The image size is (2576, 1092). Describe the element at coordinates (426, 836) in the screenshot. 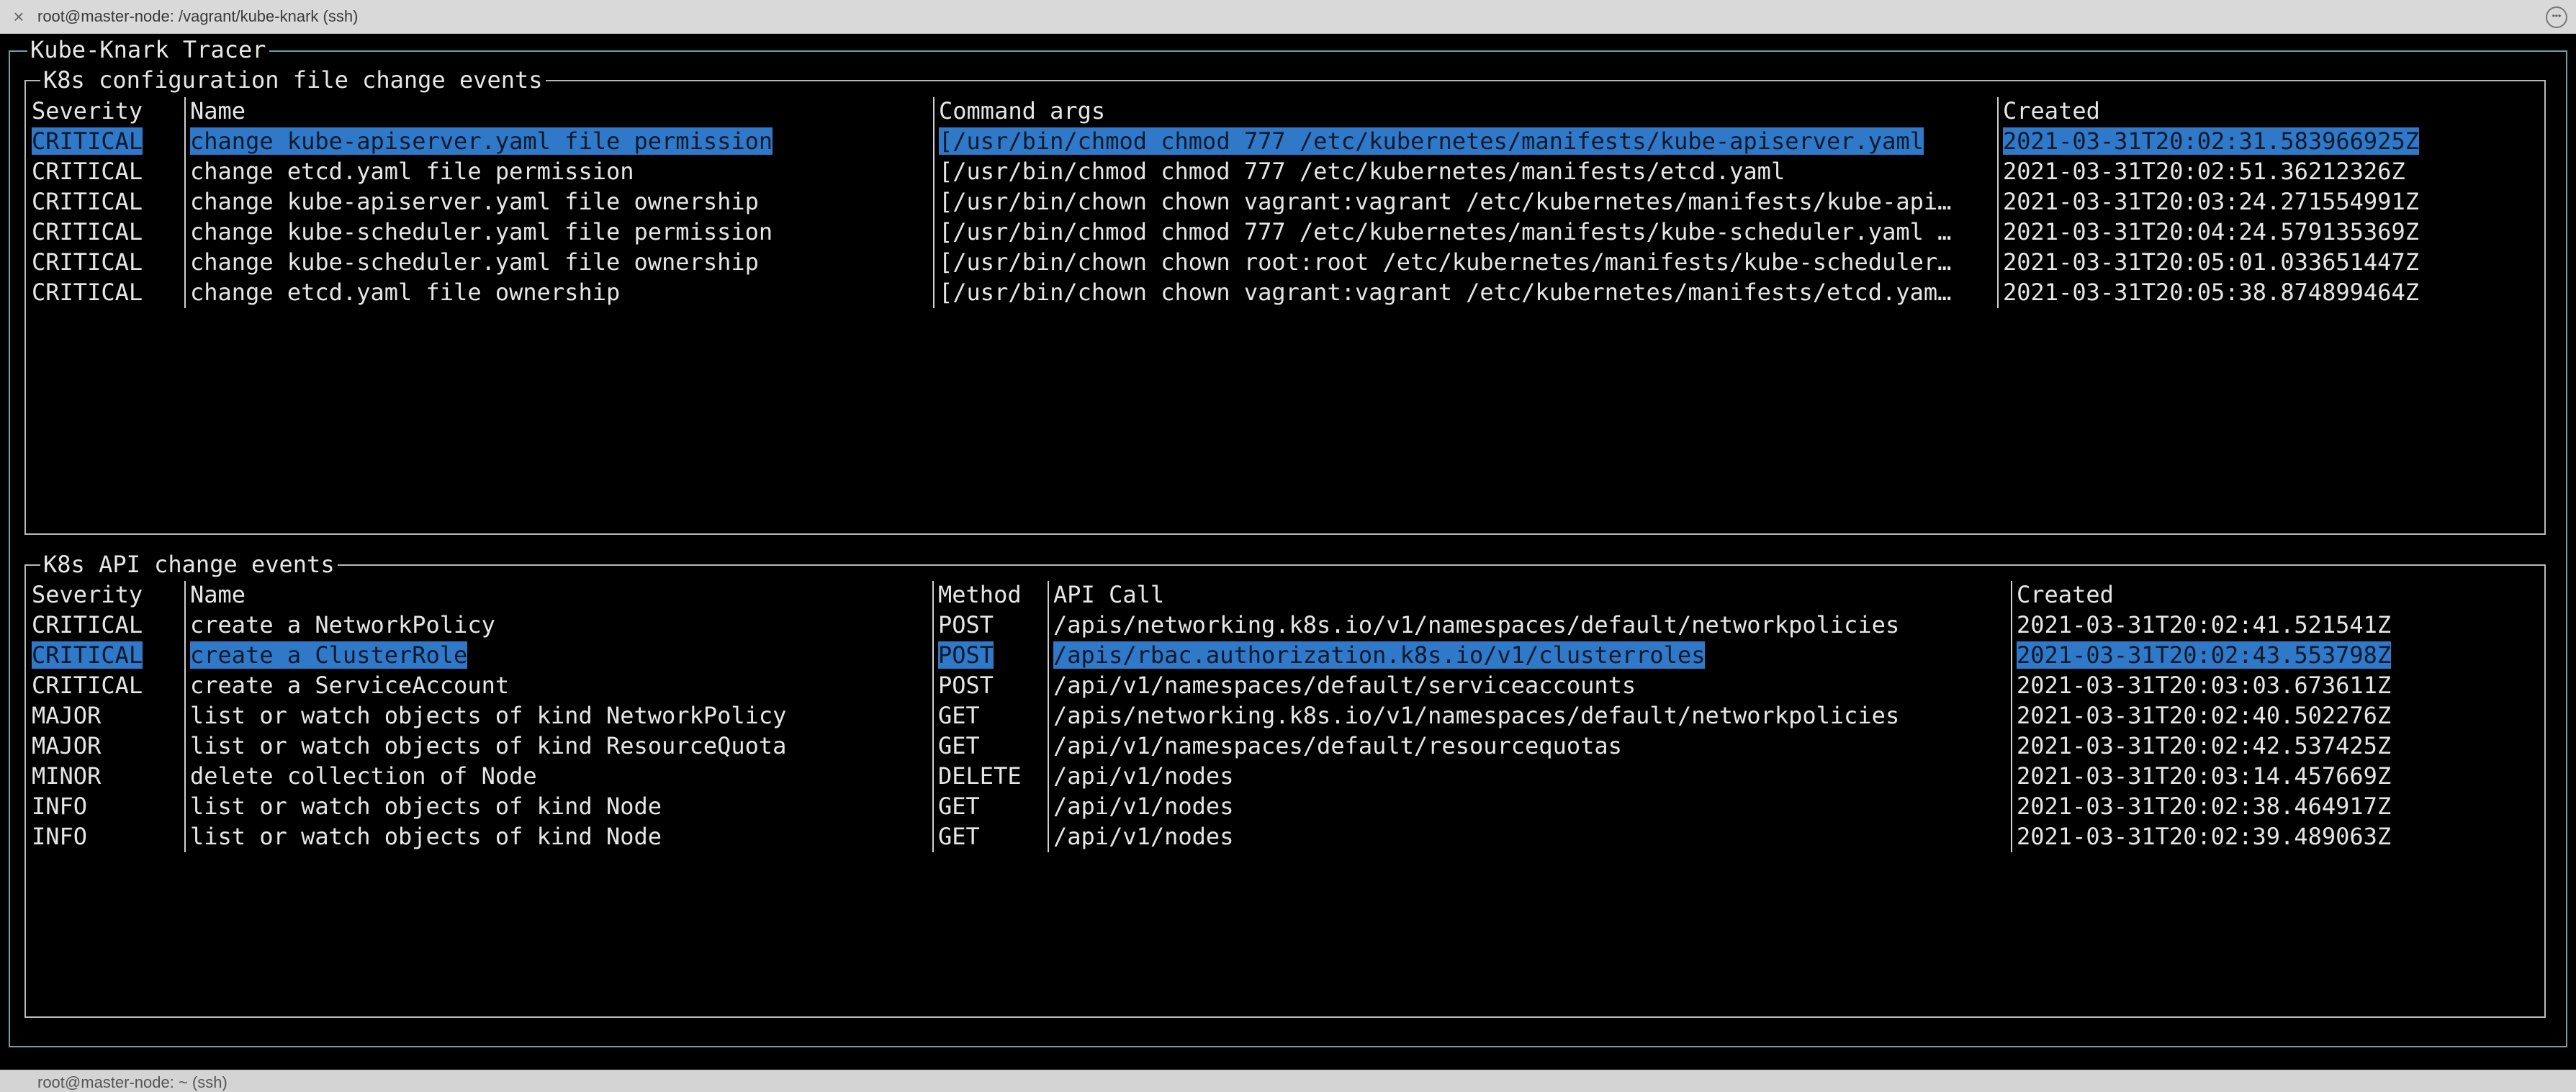

I see `cell-text-name: list or watch objects of kind Node` at that location.